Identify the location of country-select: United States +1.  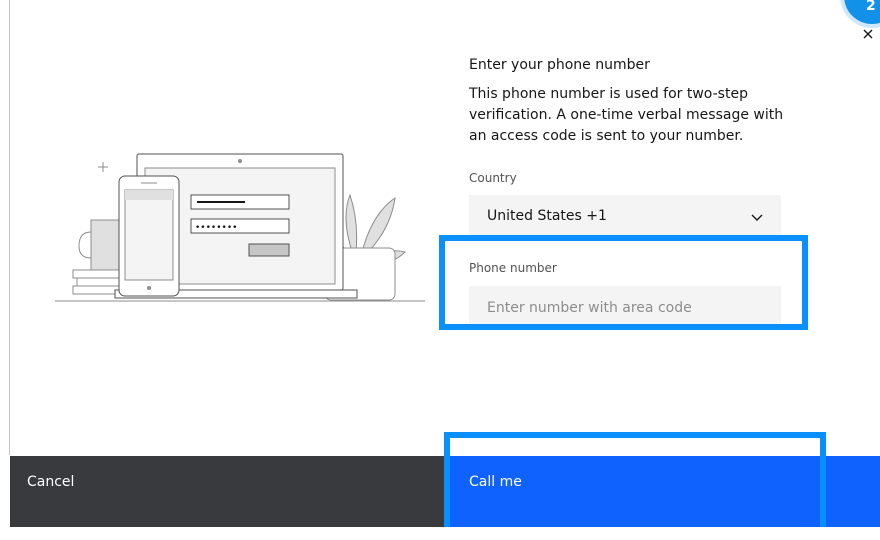
(625, 217).